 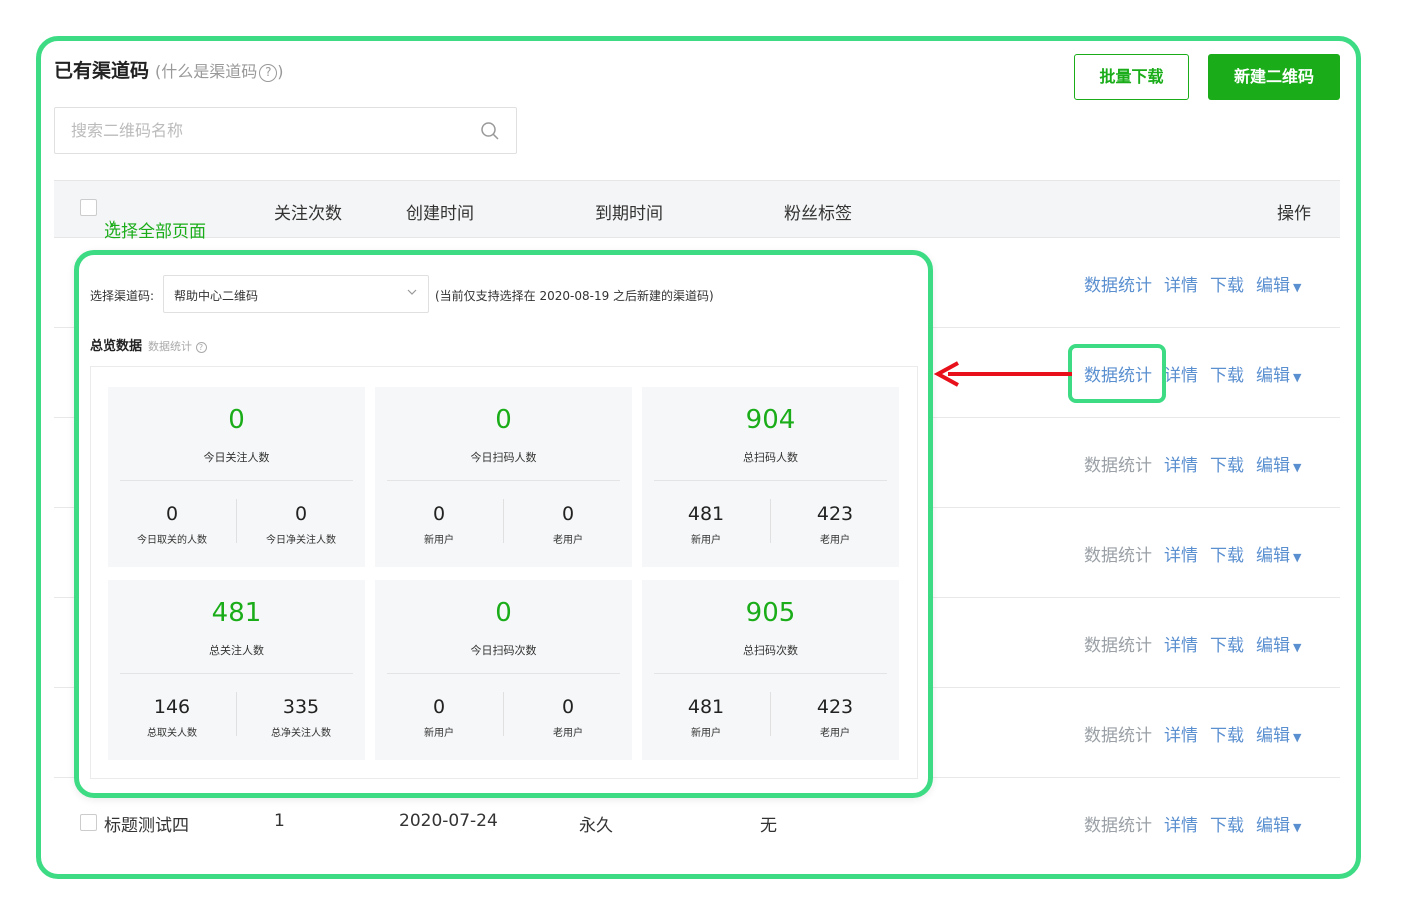 What do you see at coordinates (88, 822) in the screenshot?
I see `row-checkbox` at bounding box center [88, 822].